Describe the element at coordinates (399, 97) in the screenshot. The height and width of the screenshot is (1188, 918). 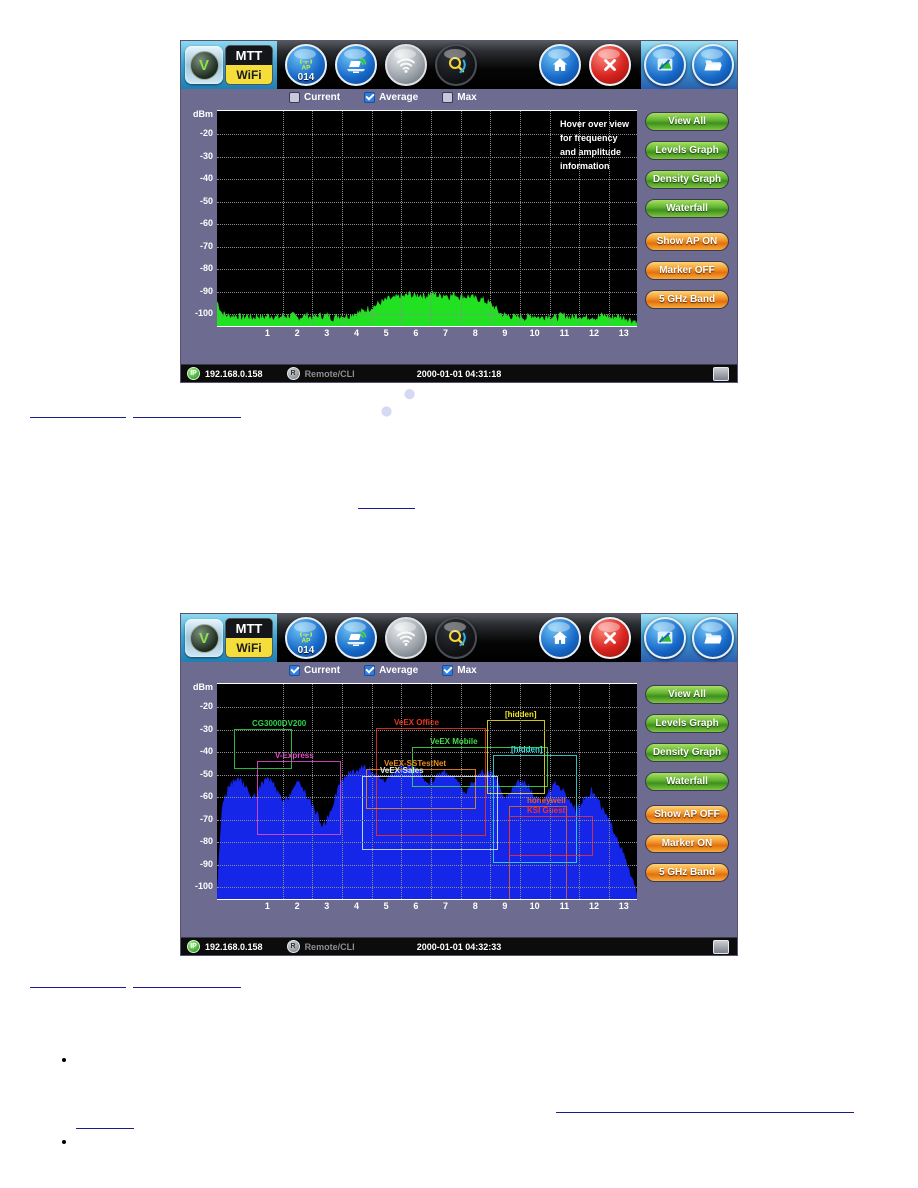
I see `mode-average-label: Average` at that location.